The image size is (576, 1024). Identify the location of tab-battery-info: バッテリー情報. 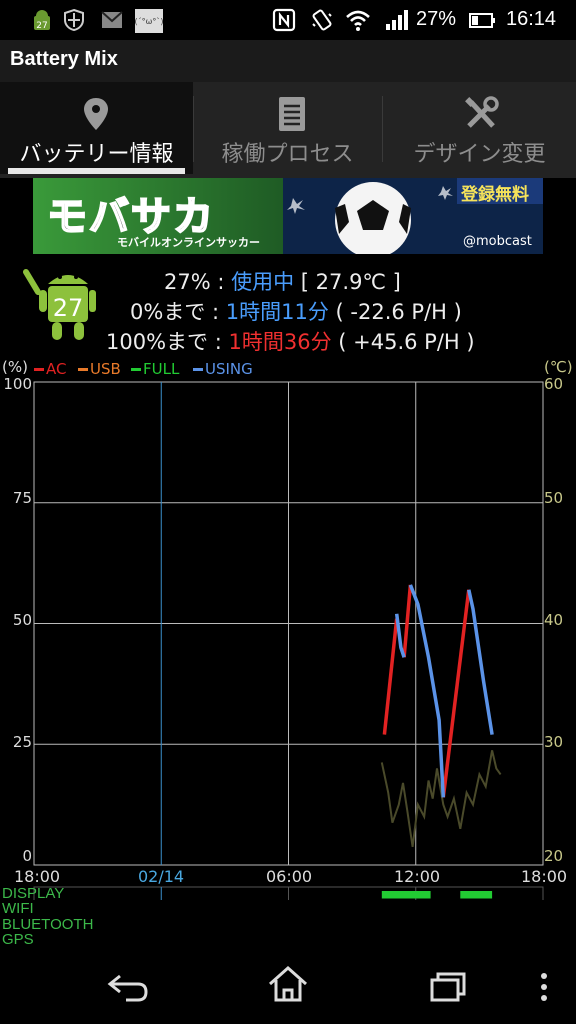
(96, 128).